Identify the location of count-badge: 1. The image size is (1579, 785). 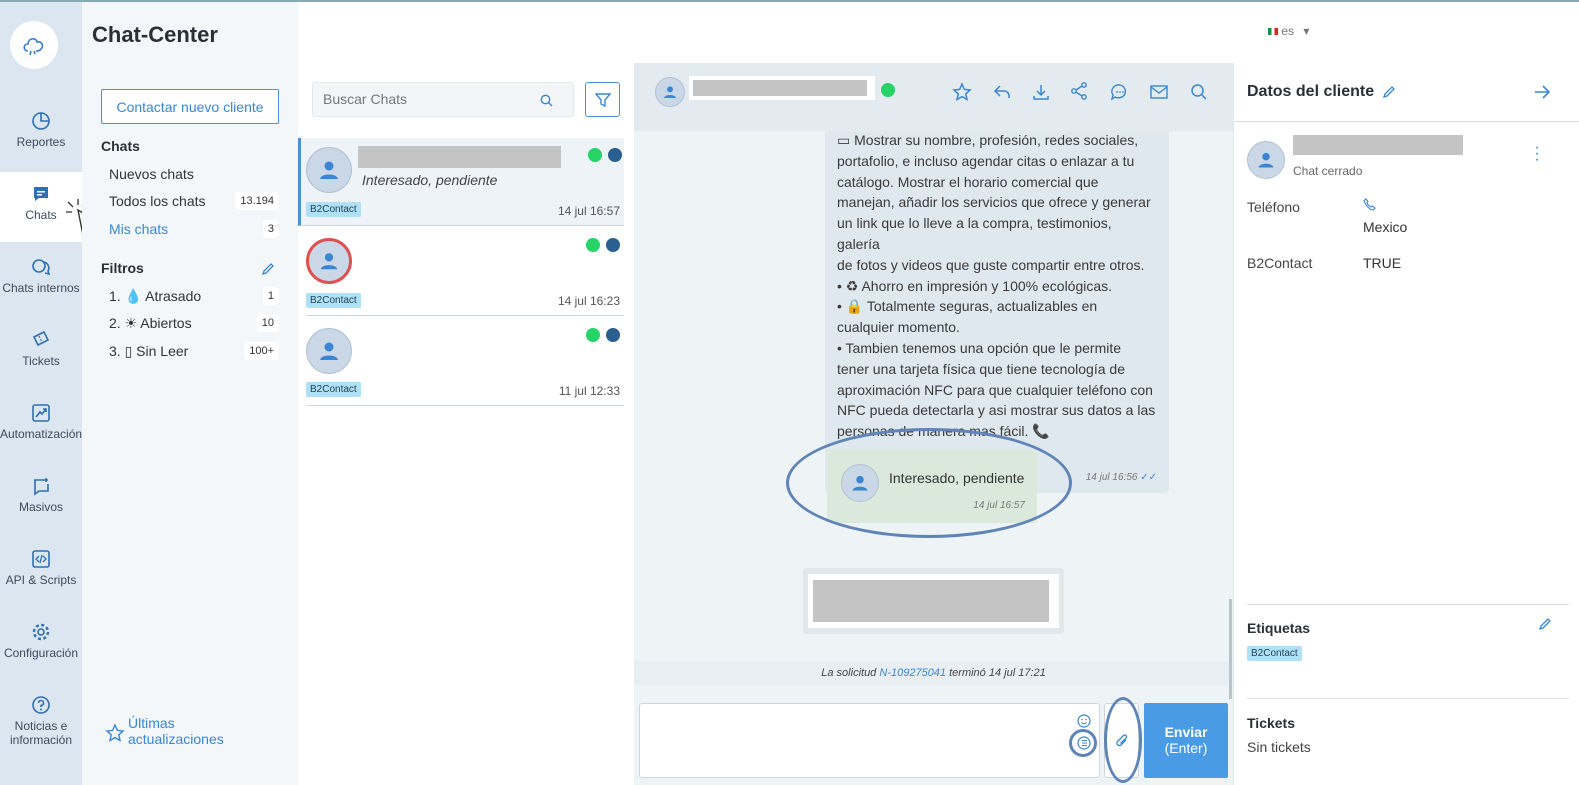
(270, 296).